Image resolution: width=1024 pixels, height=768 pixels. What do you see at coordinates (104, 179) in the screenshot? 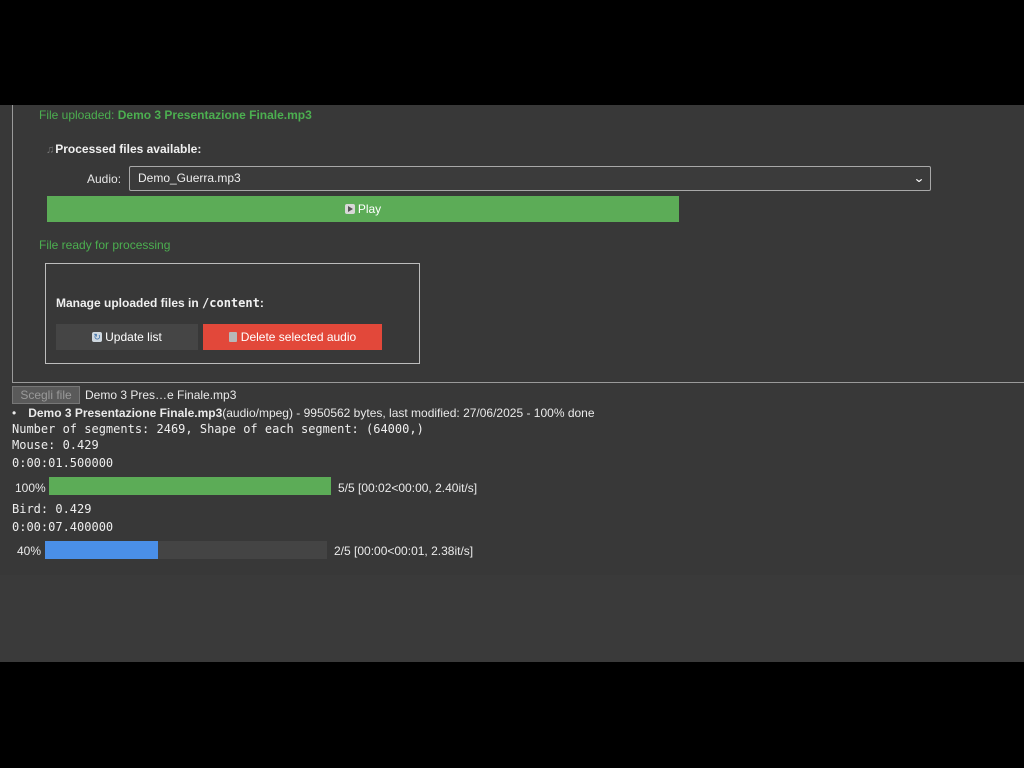
I see `audio-select-label: Audio:` at bounding box center [104, 179].